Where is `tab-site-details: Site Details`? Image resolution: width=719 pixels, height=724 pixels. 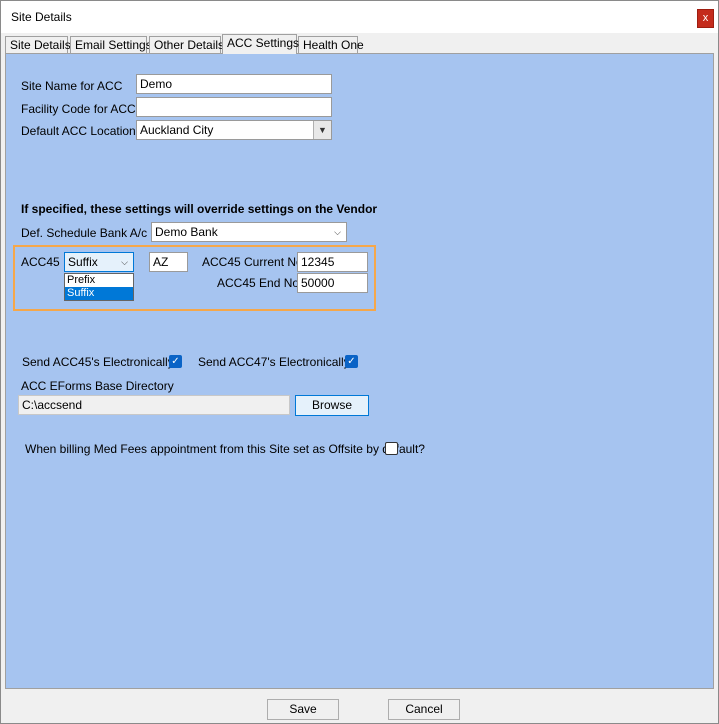
tab-site-details: Site Details is located at coordinates (38, 44).